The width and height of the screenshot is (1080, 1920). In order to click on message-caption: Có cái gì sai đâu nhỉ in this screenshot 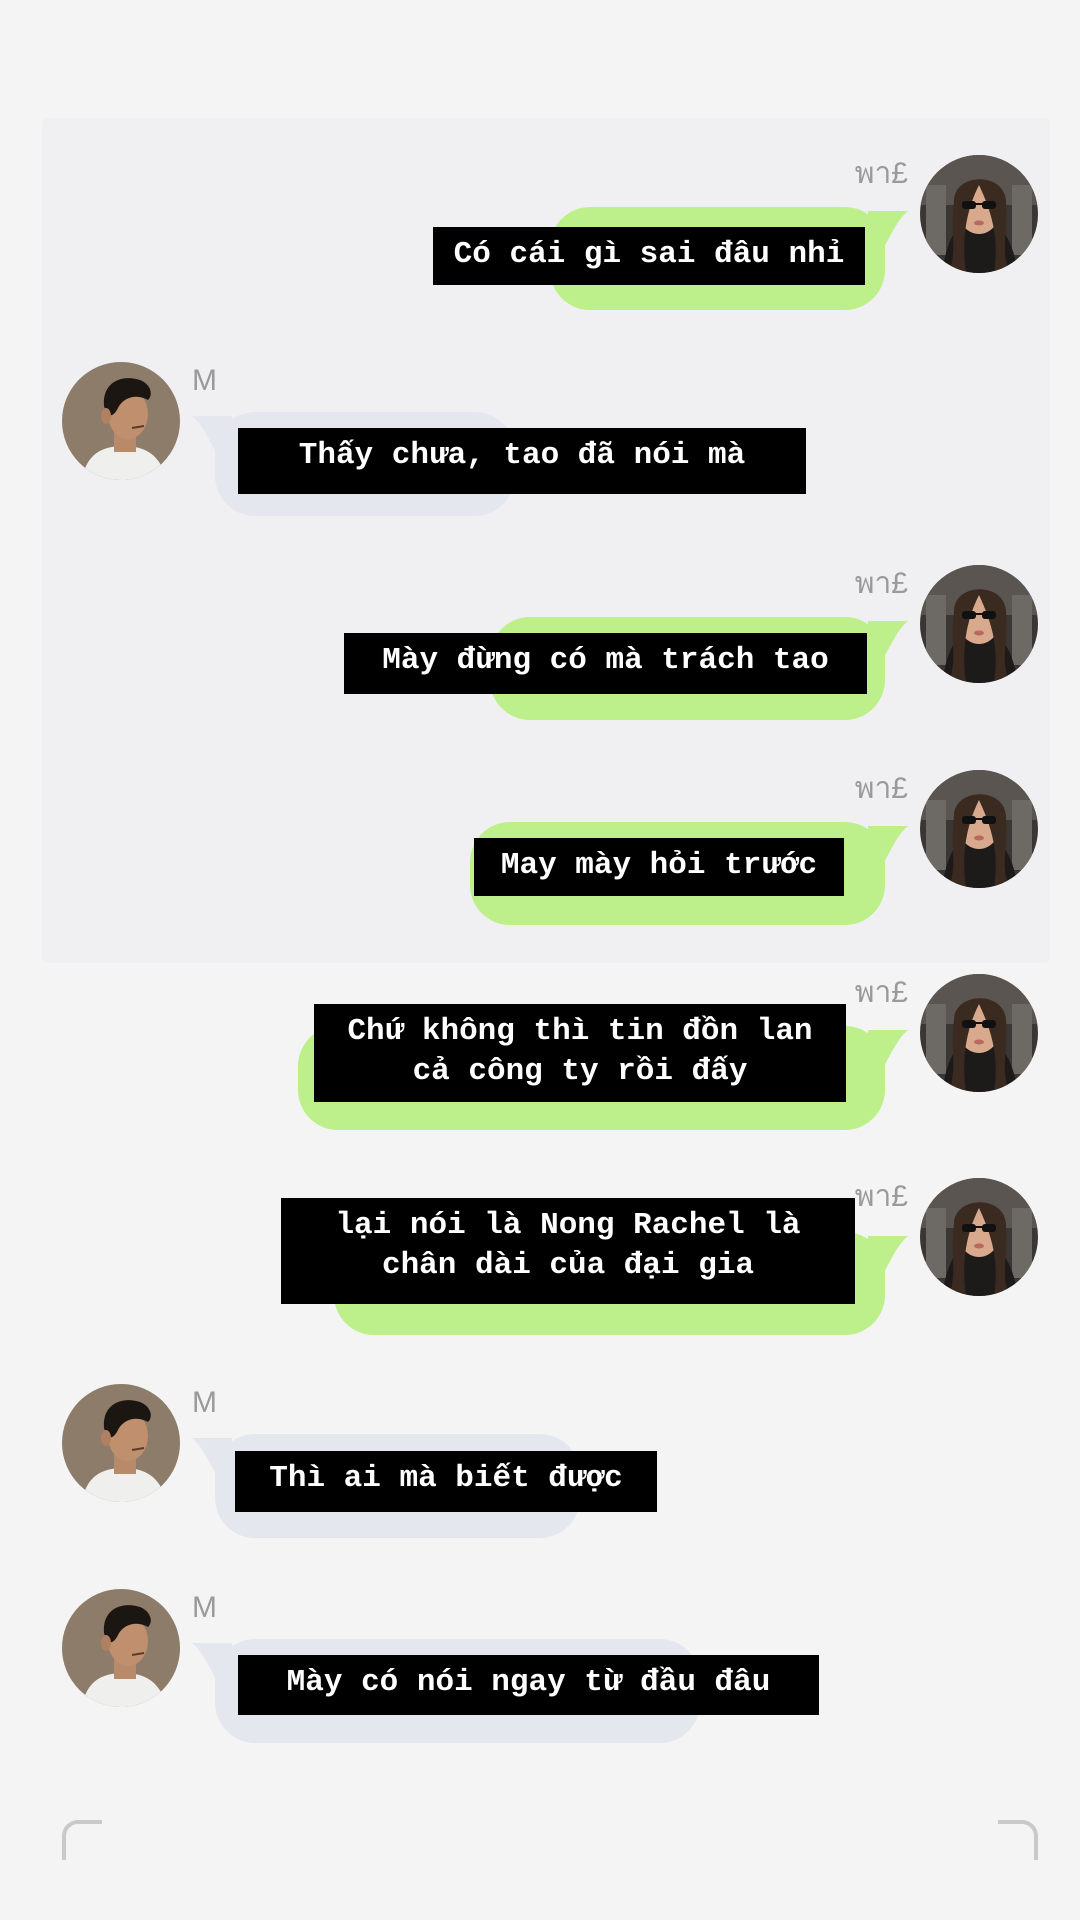, I will do `click(649, 256)`.